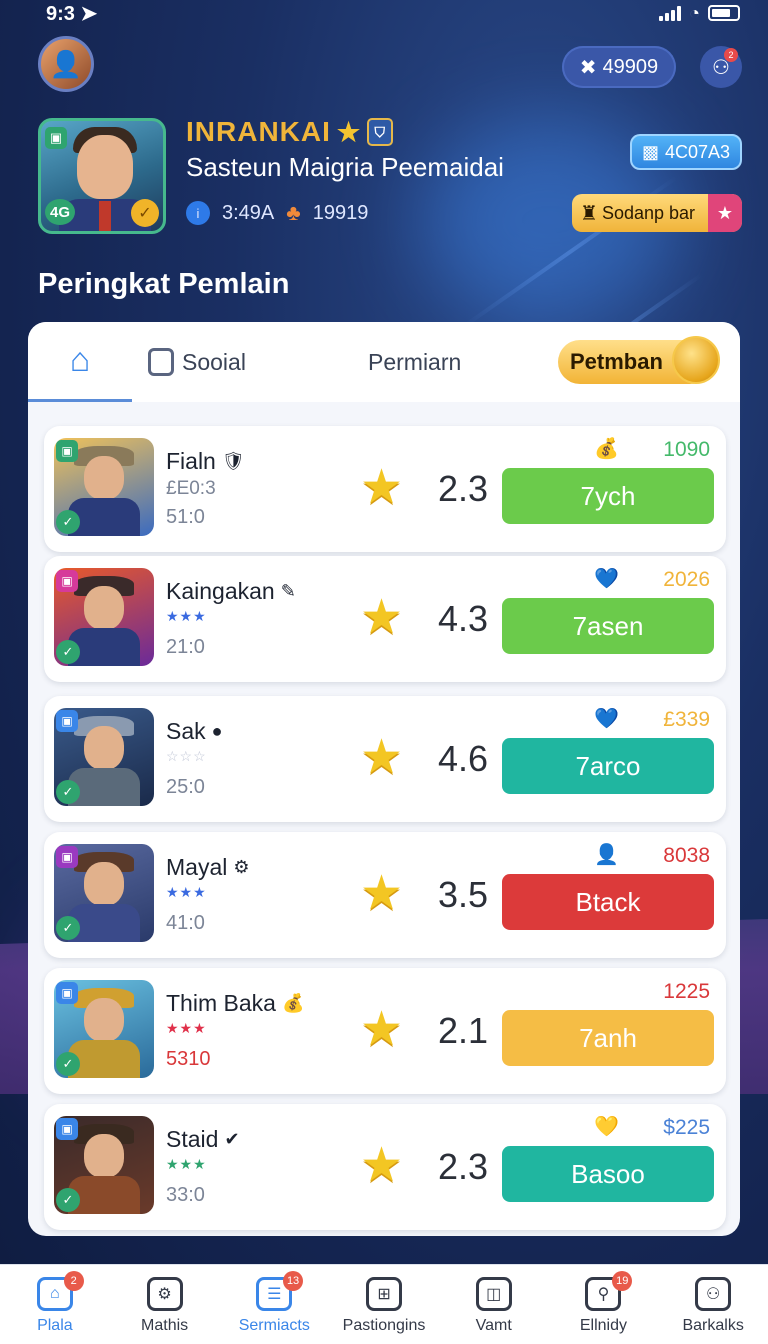 Image resolution: width=768 pixels, height=1344 pixels. Describe the element at coordinates (608, 1038) in the screenshot. I see `action-button: 7anh` at that location.